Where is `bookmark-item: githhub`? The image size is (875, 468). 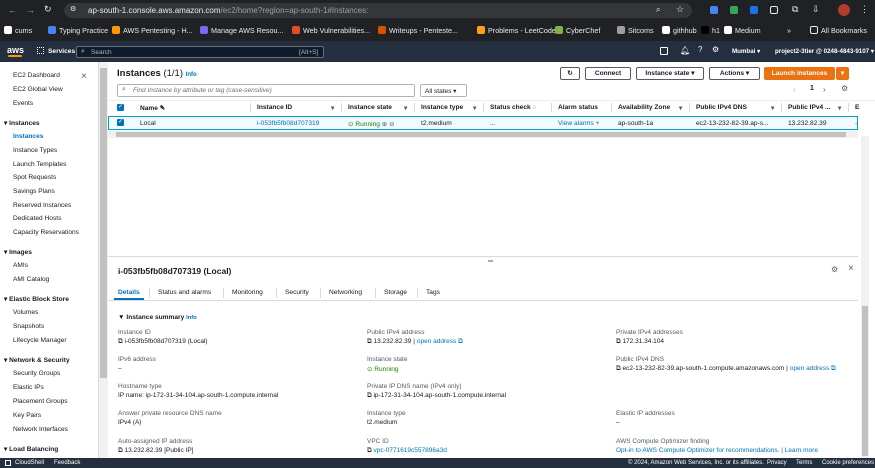
bookmark-item: githhub is located at coordinates (679, 30).